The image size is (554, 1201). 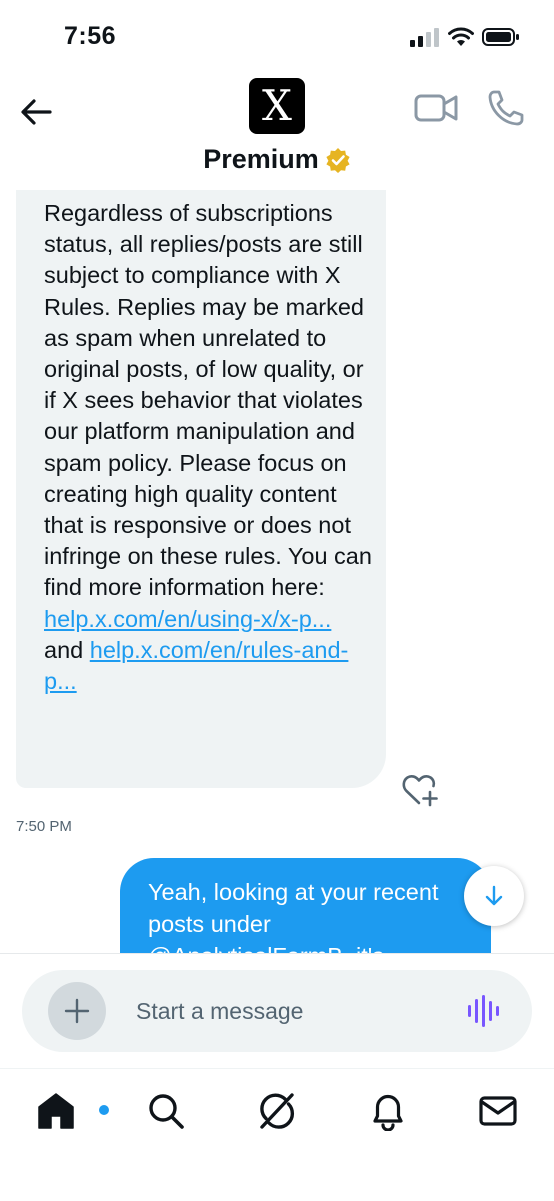 I want to click on grok-icon, so click(x=277, y=1111).